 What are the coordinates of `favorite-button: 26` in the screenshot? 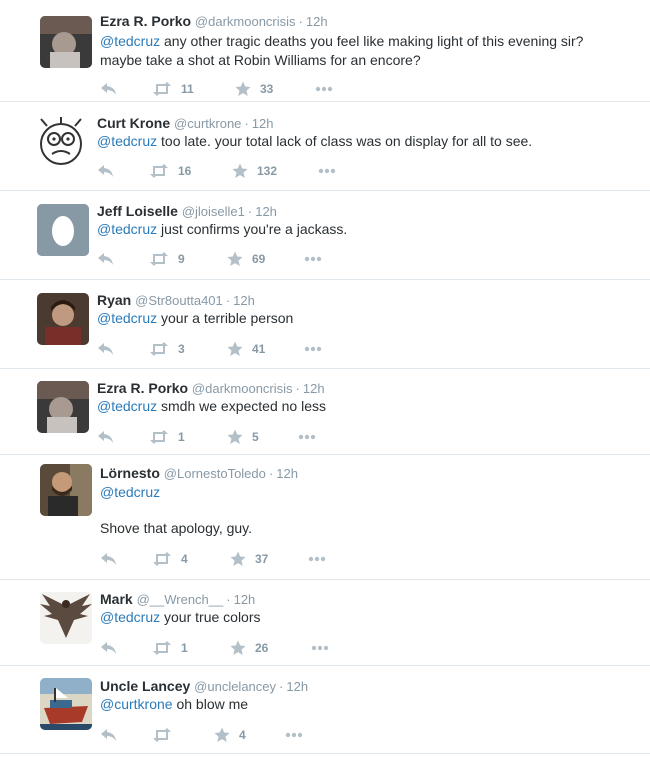 It's located at (249, 648).